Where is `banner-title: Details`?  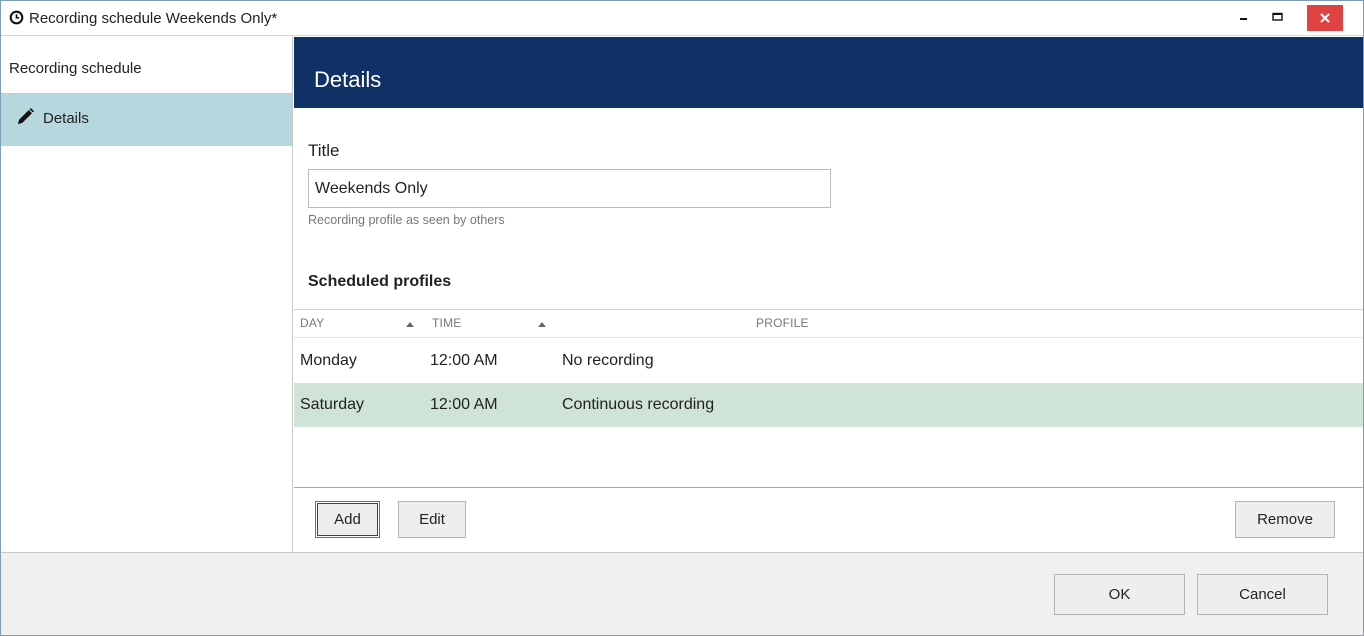
banner-title: Details is located at coordinates (348, 79).